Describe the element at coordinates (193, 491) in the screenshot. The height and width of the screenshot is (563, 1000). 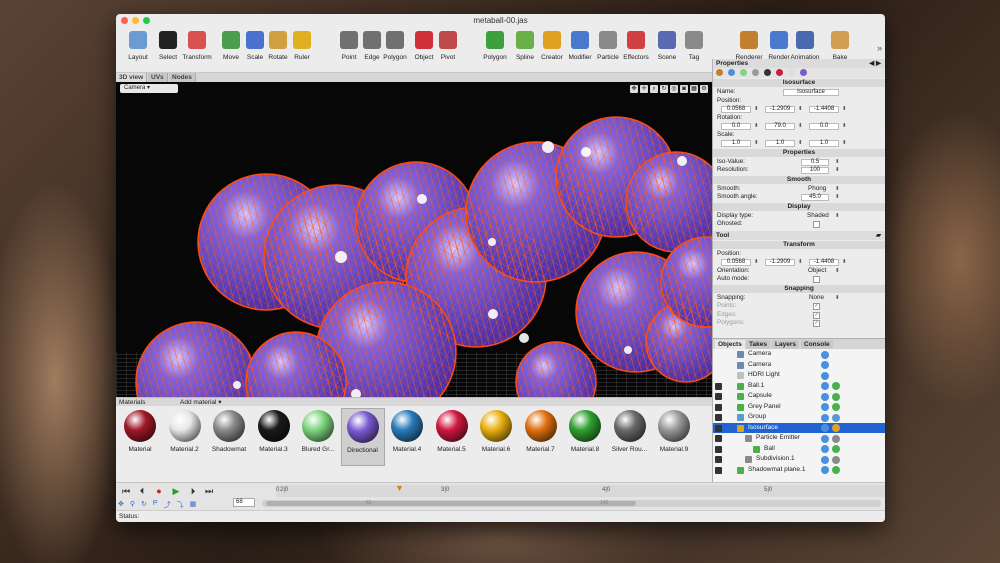
I see `next-frame-icon: ⏵` at that location.